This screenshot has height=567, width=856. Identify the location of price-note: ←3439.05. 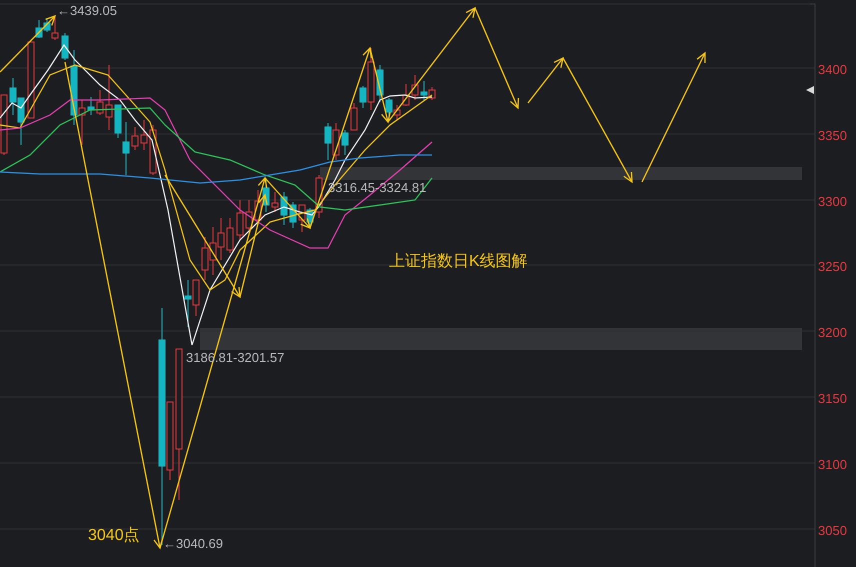
(87, 11).